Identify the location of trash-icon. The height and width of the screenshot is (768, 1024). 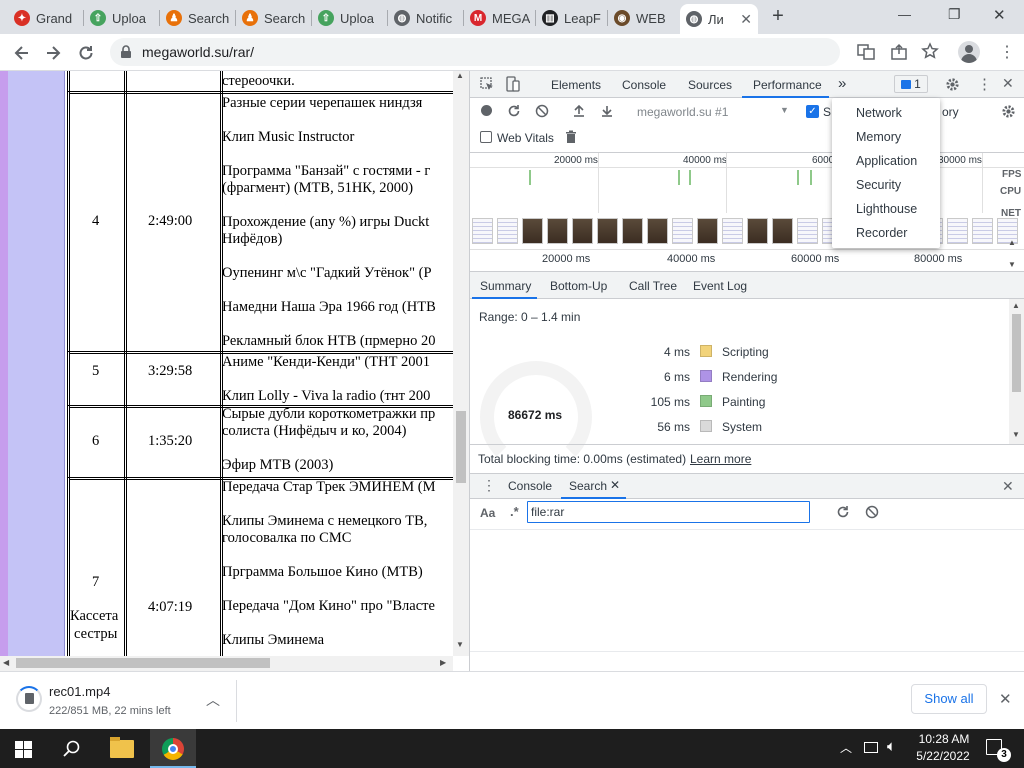
(571, 137).